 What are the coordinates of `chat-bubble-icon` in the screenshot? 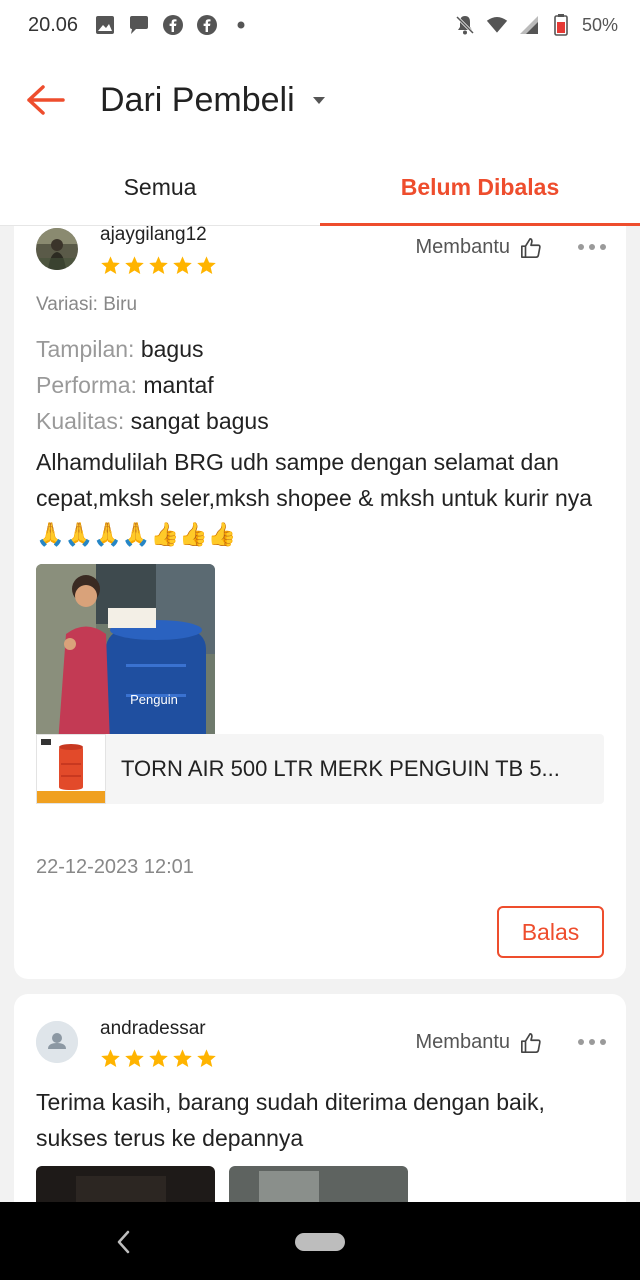 It's located at (139, 25).